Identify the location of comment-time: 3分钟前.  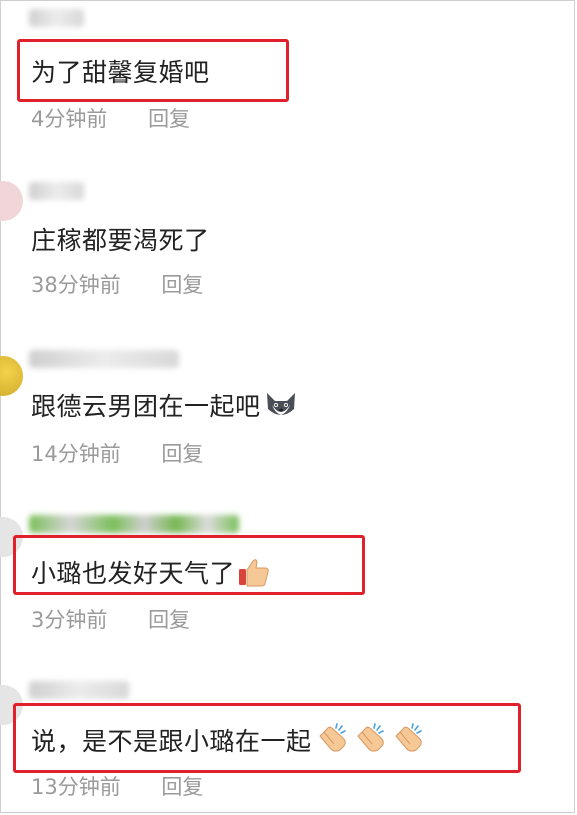
(69, 620).